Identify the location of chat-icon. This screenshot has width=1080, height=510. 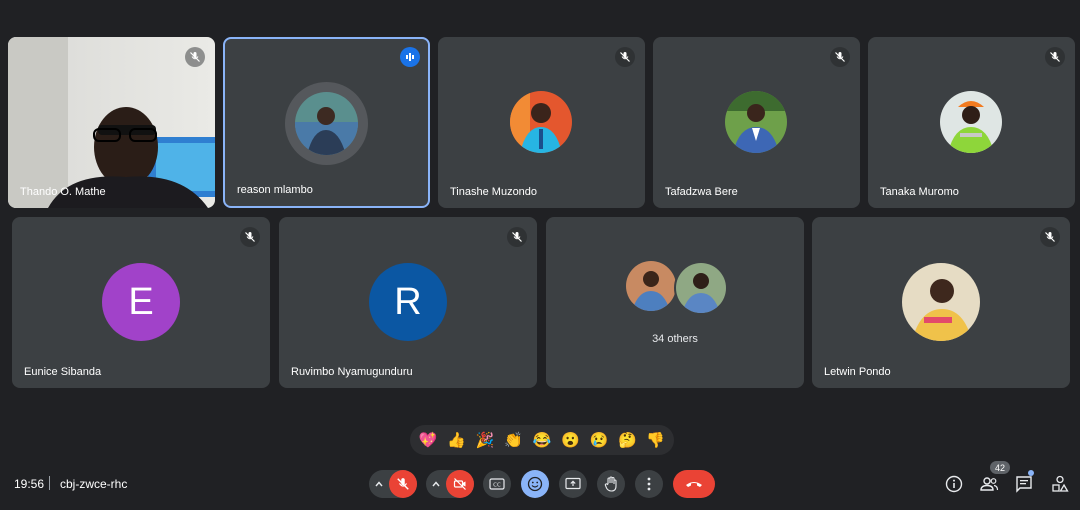
(1024, 484).